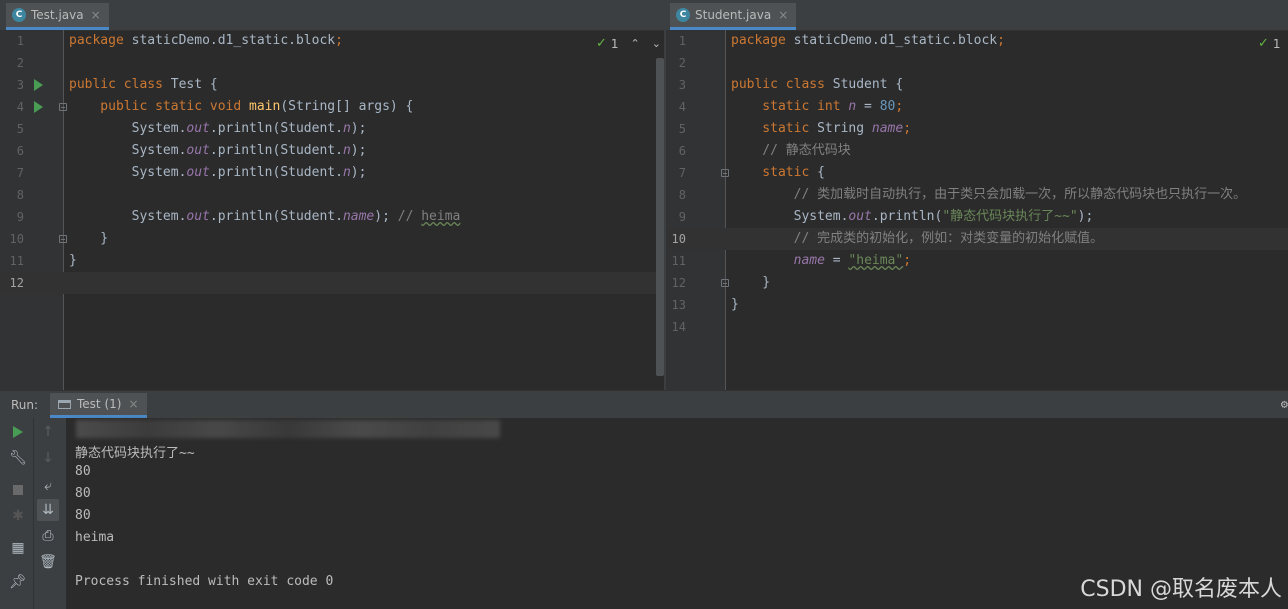  What do you see at coordinates (1269, 43) in the screenshot?
I see `inspection-widget: ✓ 1` at bounding box center [1269, 43].